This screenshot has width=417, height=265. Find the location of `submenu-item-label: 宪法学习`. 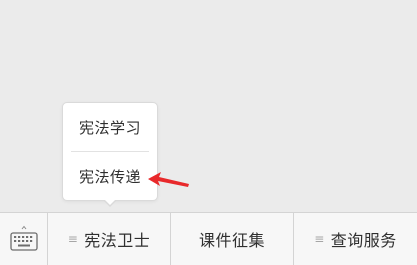

submenu-item-label: 宪法学习 is located at coordinates (109, 127).